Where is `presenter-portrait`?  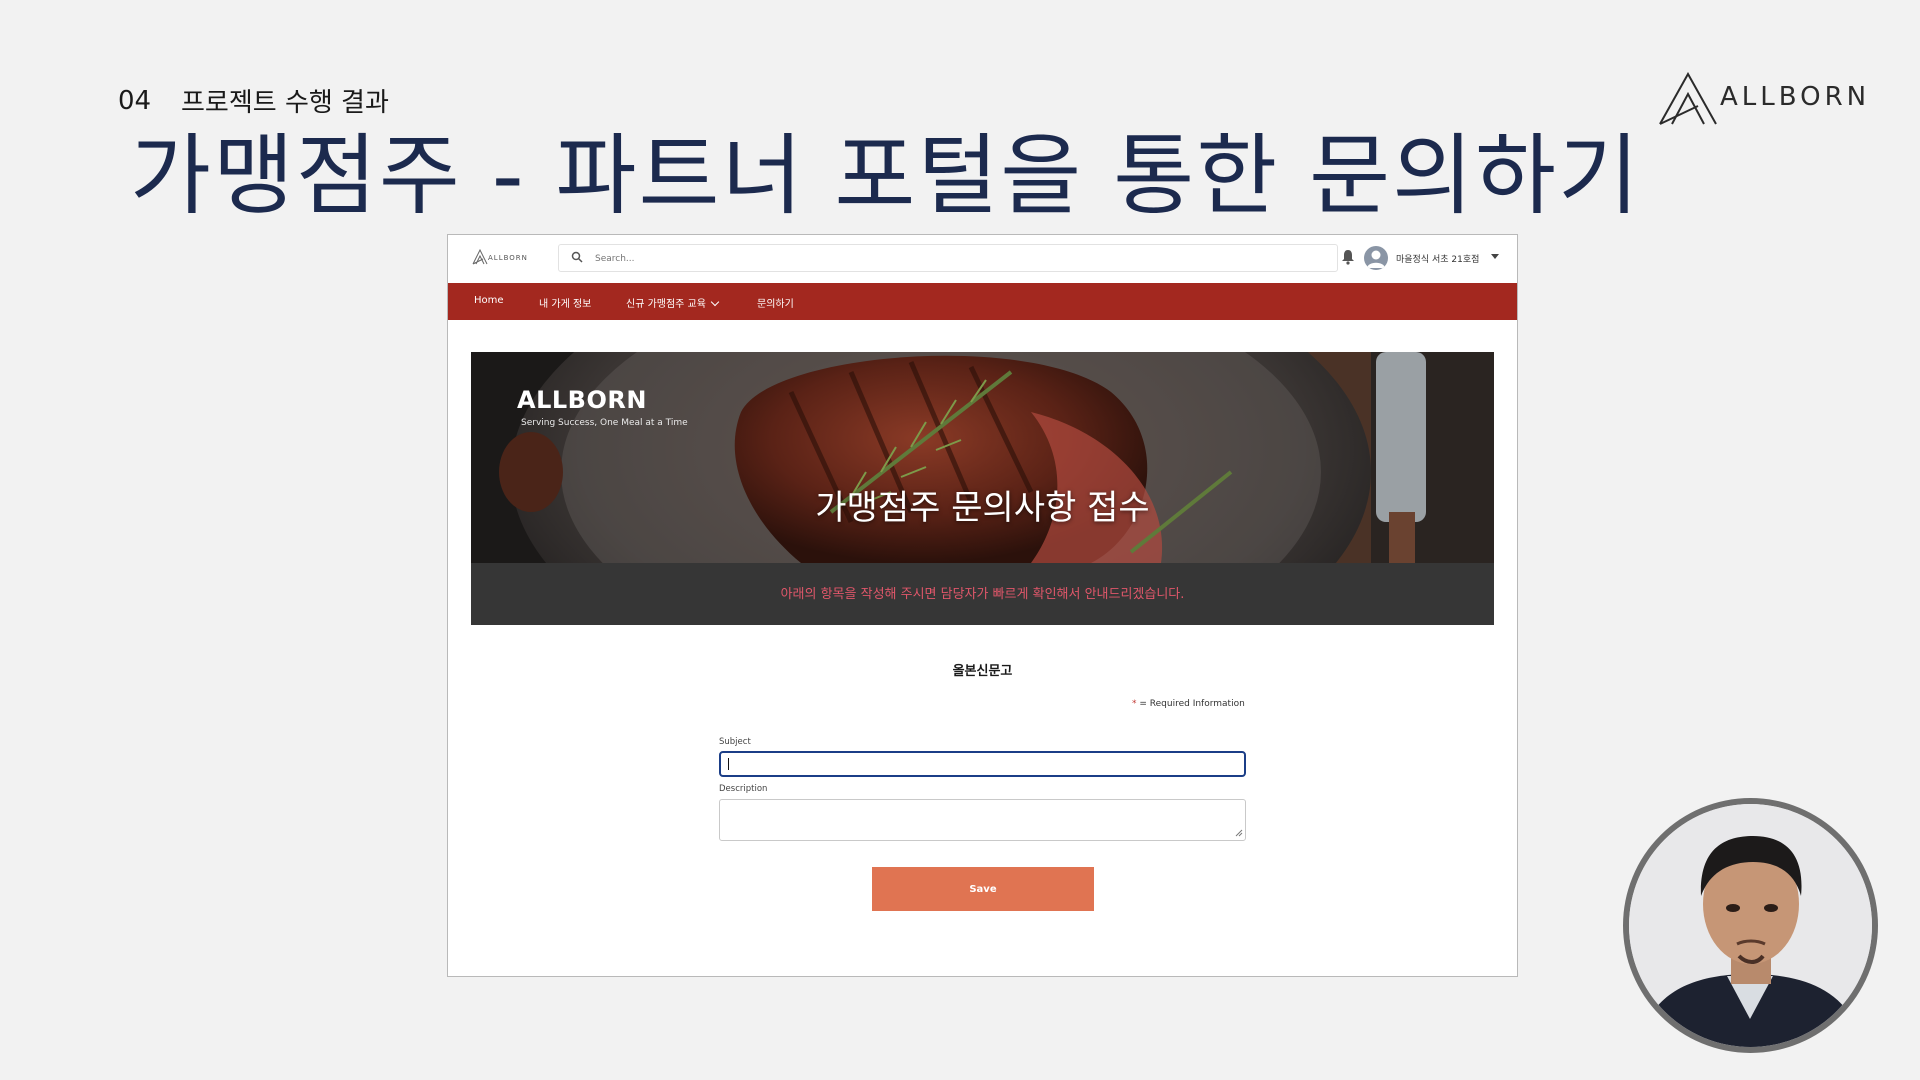
presenter-portrait is located at coordinates (1750, 925).